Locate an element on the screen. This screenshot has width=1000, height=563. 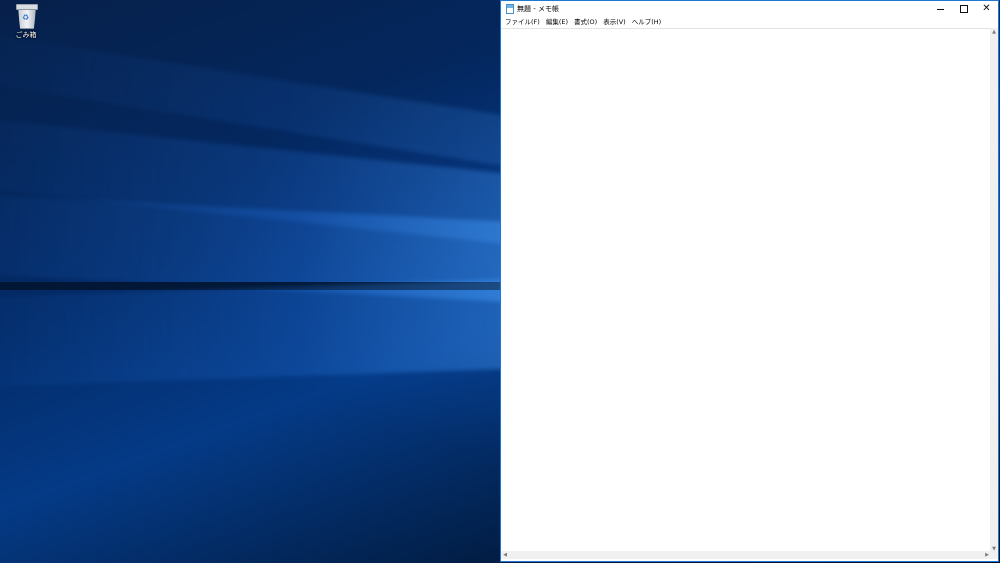
minimize-icon is located at coordinates (940, 9).